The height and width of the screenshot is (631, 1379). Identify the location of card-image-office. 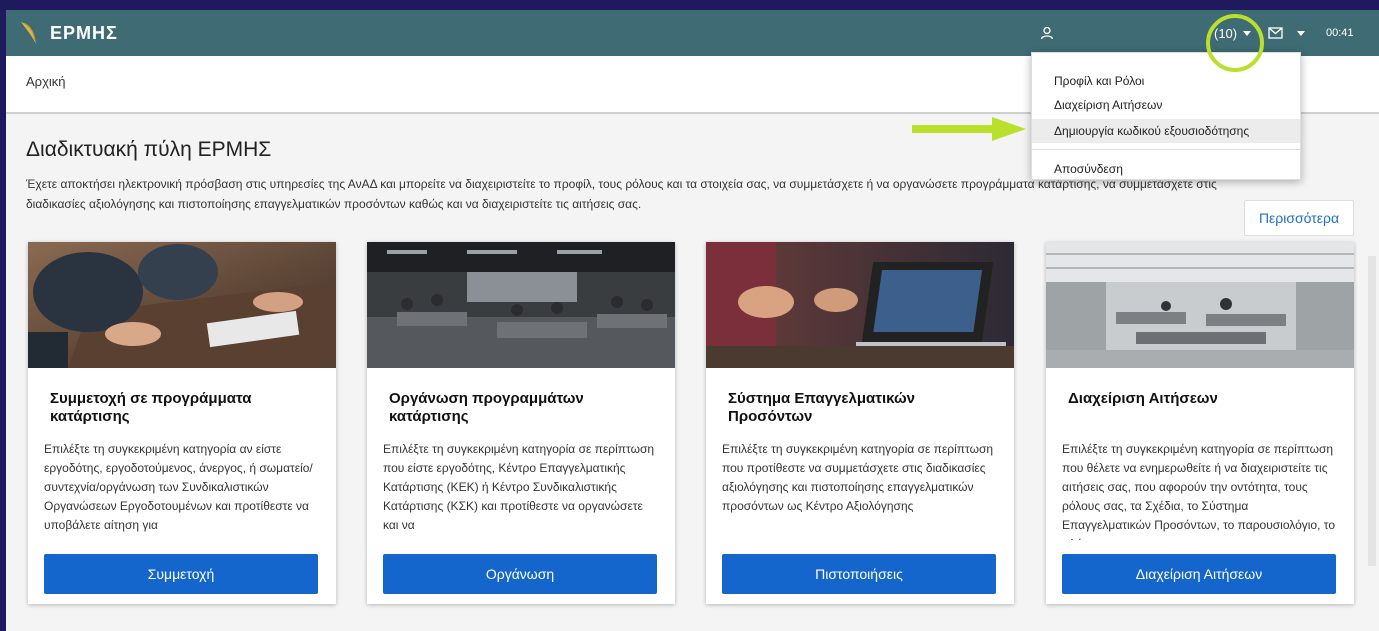
(1200, 305).